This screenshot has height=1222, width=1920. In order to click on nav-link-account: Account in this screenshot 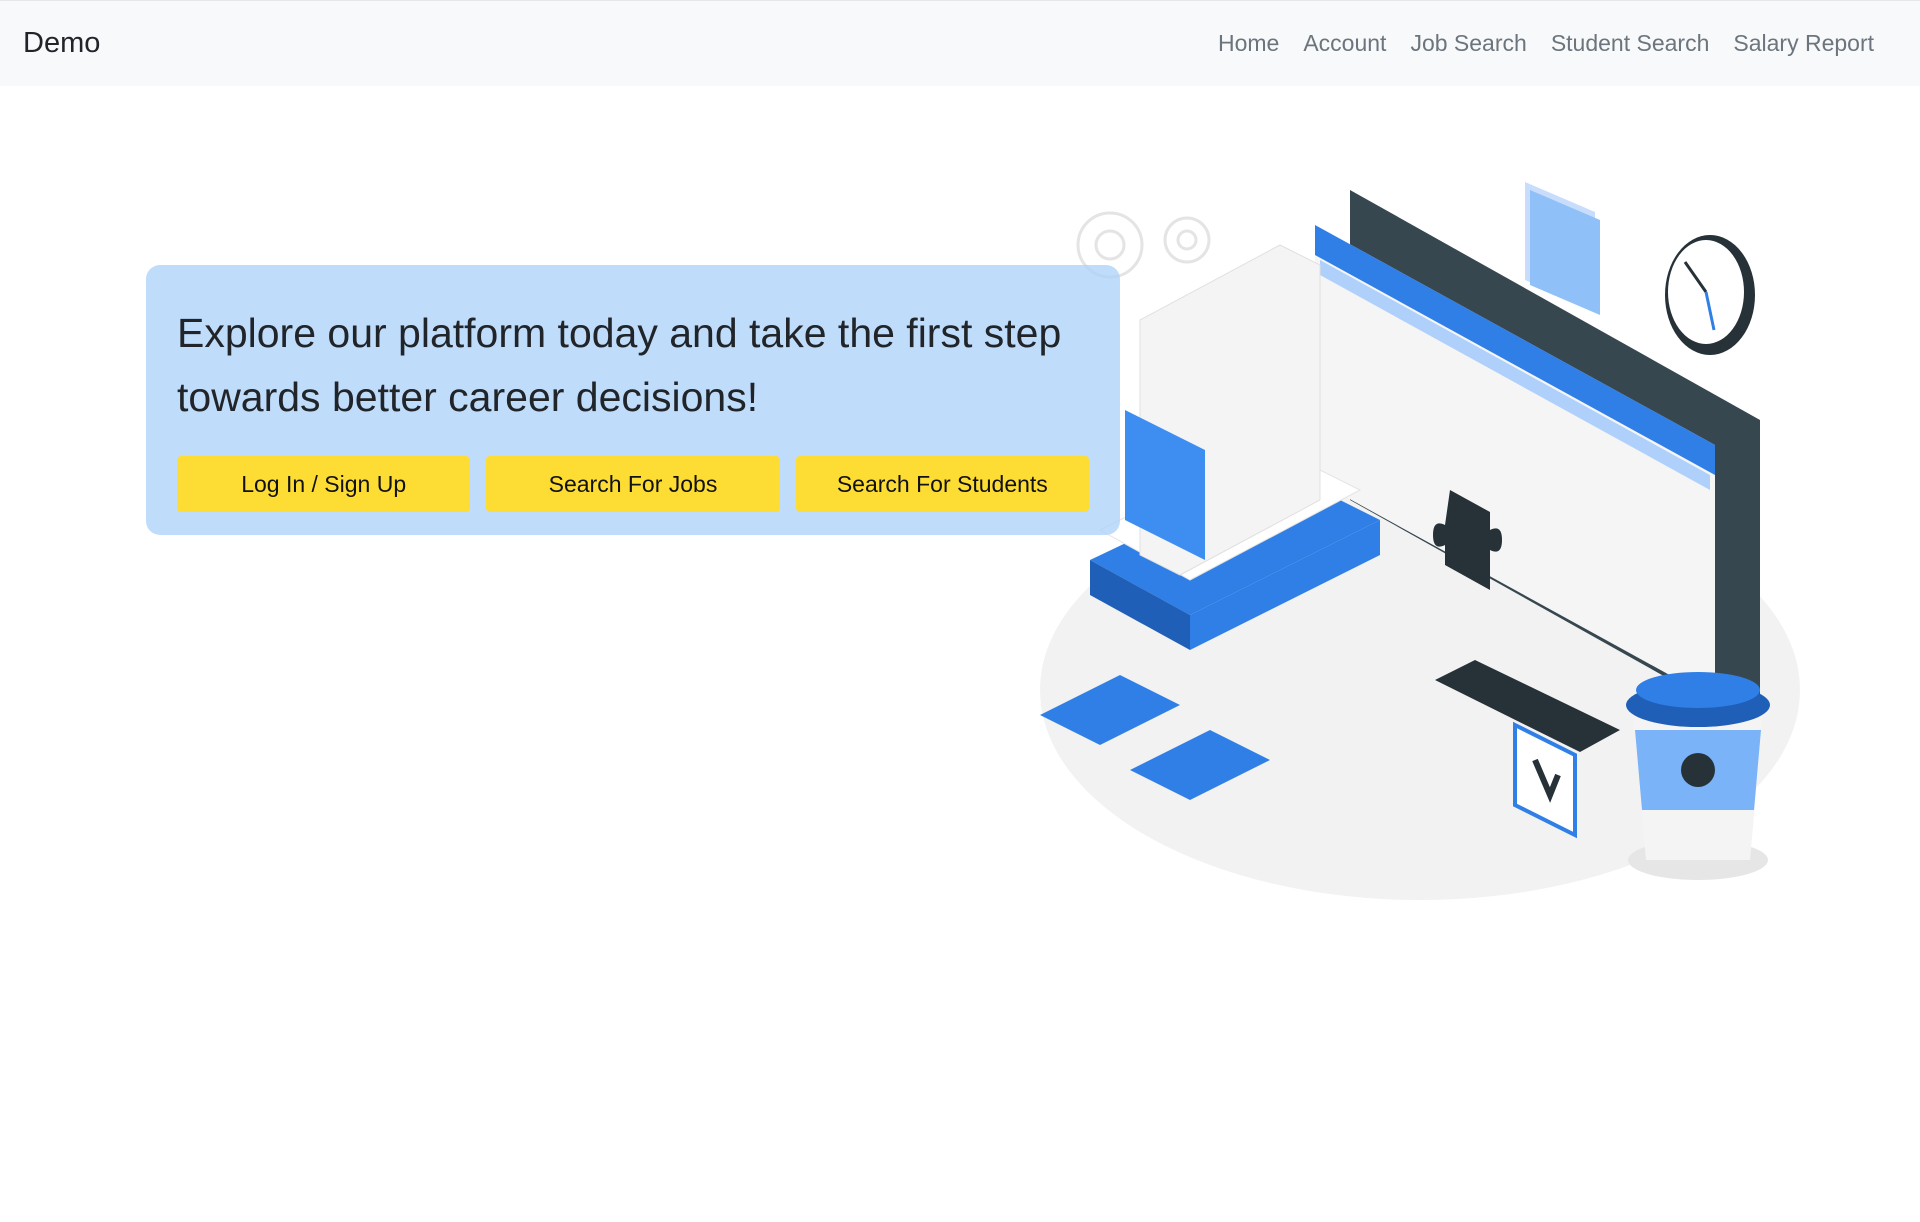, I will do `click(1344, 43)`.